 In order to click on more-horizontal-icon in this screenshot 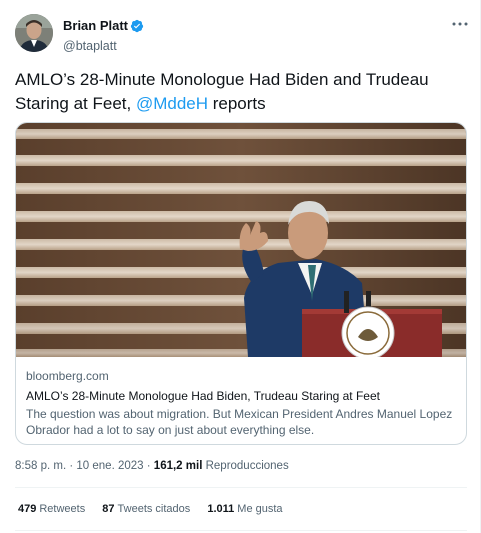, I will do `click(460, 24)`.